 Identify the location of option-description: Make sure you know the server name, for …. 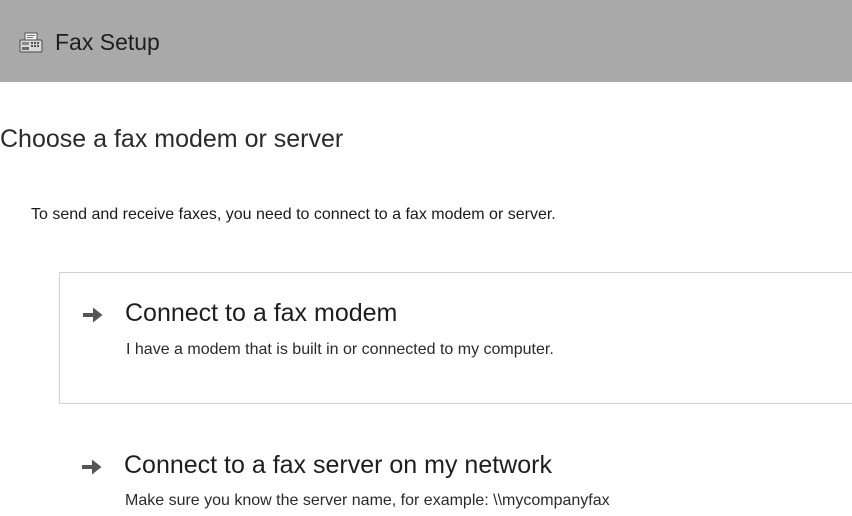
(367, 500).